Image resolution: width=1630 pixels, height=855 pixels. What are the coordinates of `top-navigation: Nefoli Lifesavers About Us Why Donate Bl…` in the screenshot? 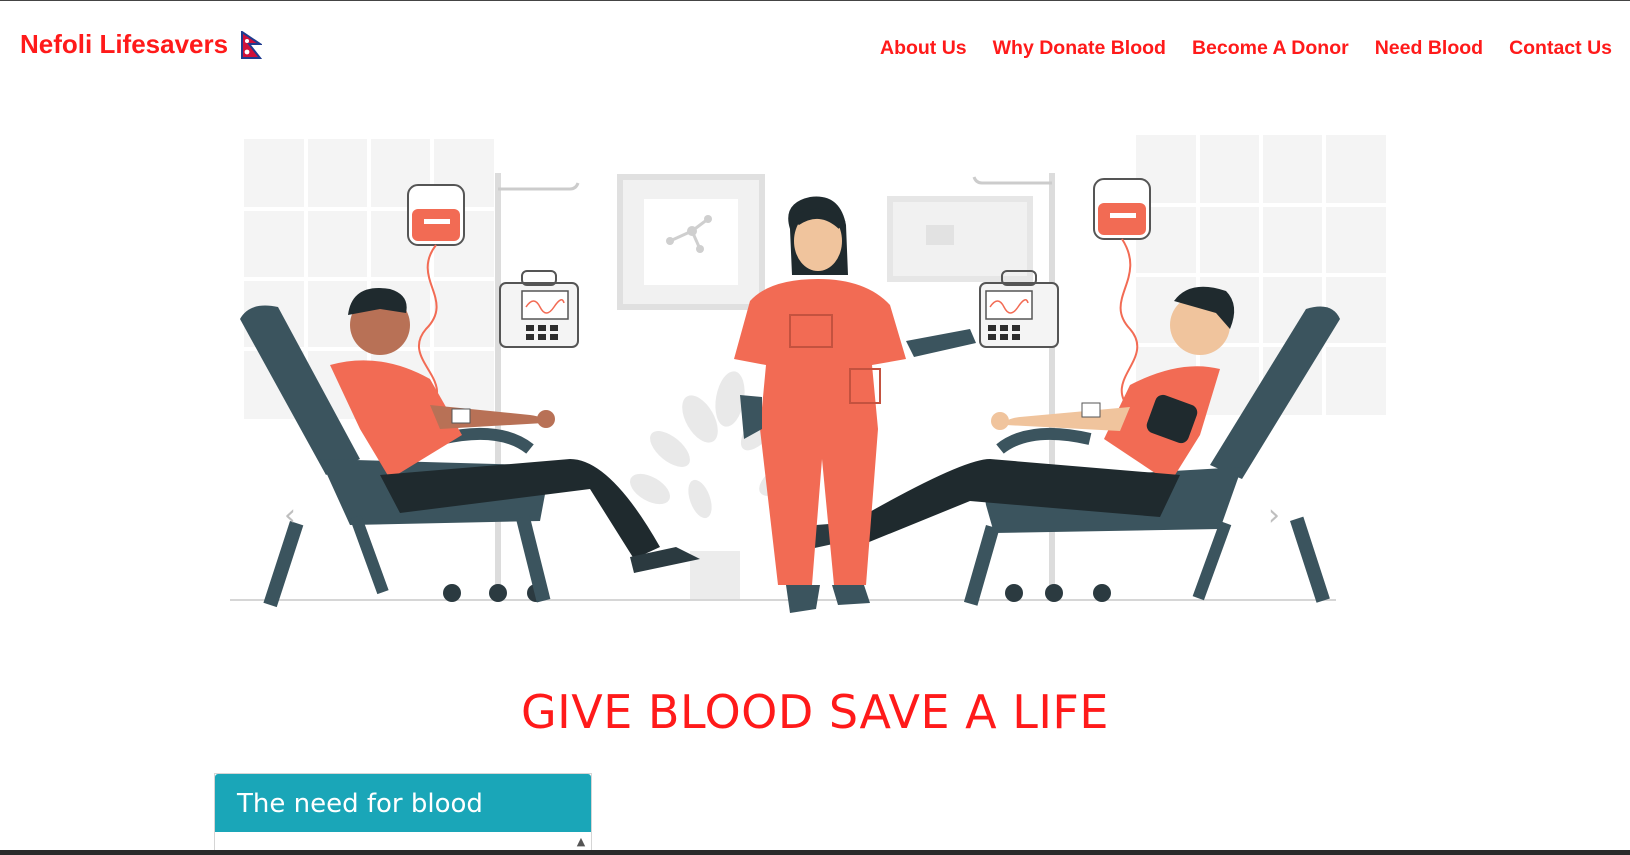 It's located at (815, 49).